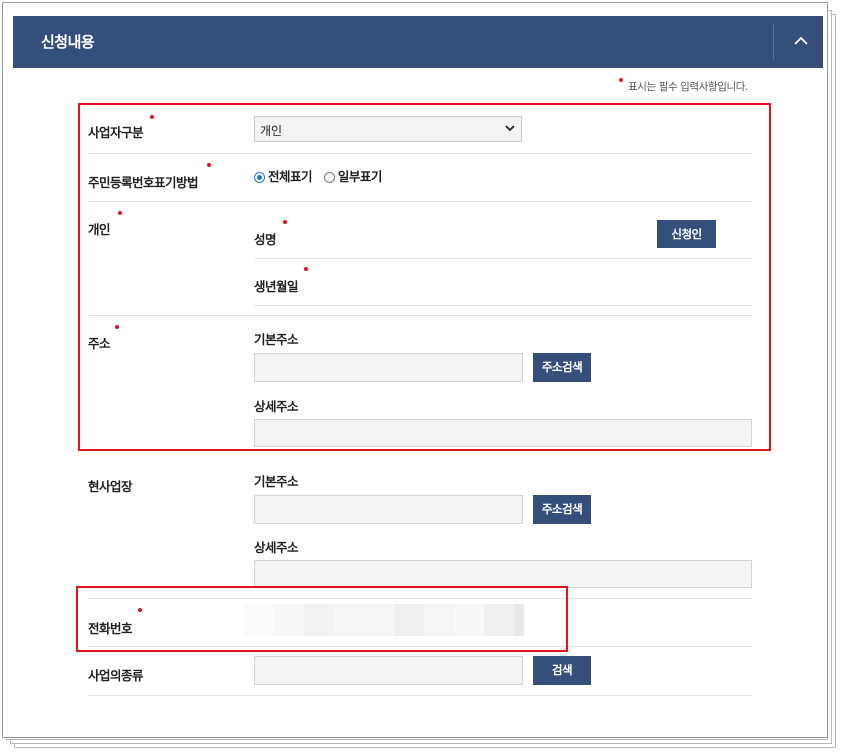 The width and height of the screenshot is (844, 753). Describe the element at coordinates (388, 670) in the screenshot. I see `business-kind-input` at that location.